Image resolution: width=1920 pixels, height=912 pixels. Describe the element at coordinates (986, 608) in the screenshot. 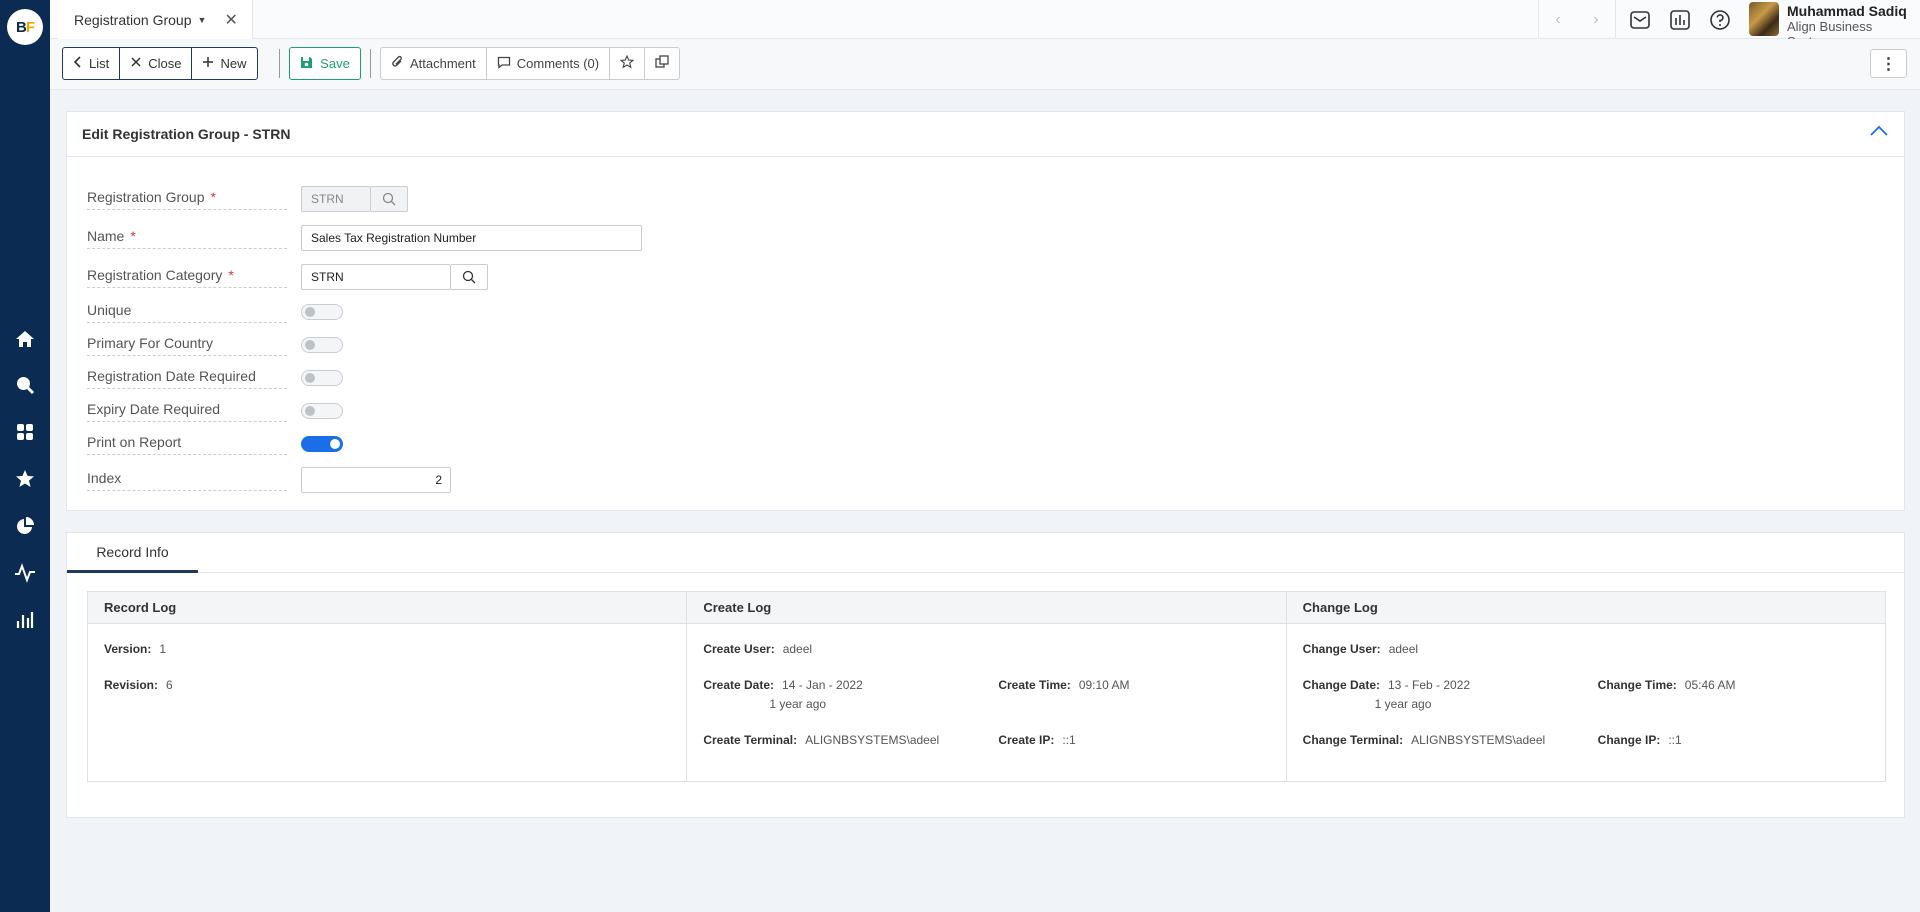

I see `create-log-title: Create Log` at that location.